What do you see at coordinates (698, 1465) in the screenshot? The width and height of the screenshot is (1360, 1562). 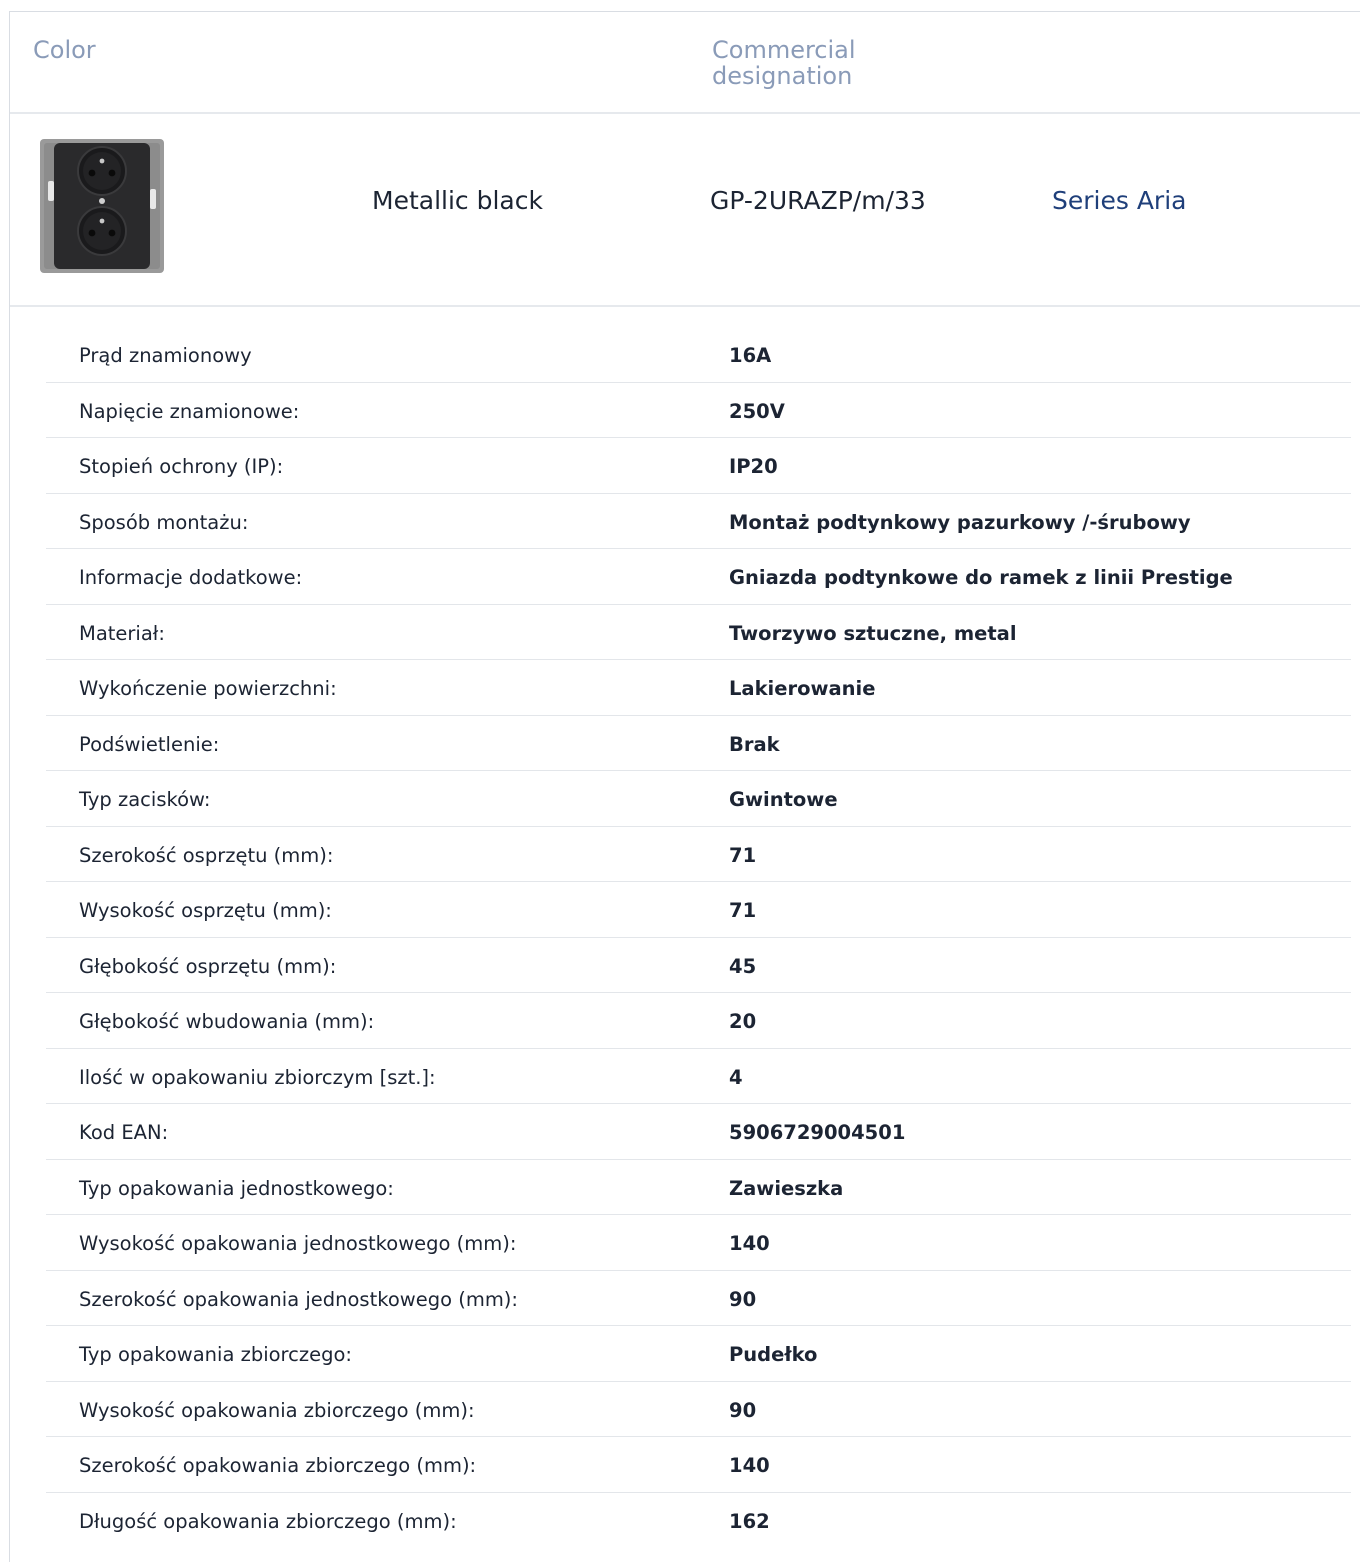 I see `table-row: Szerokość opakowania zbiorczego (mm): 140` at bounding box center [698, 1465].